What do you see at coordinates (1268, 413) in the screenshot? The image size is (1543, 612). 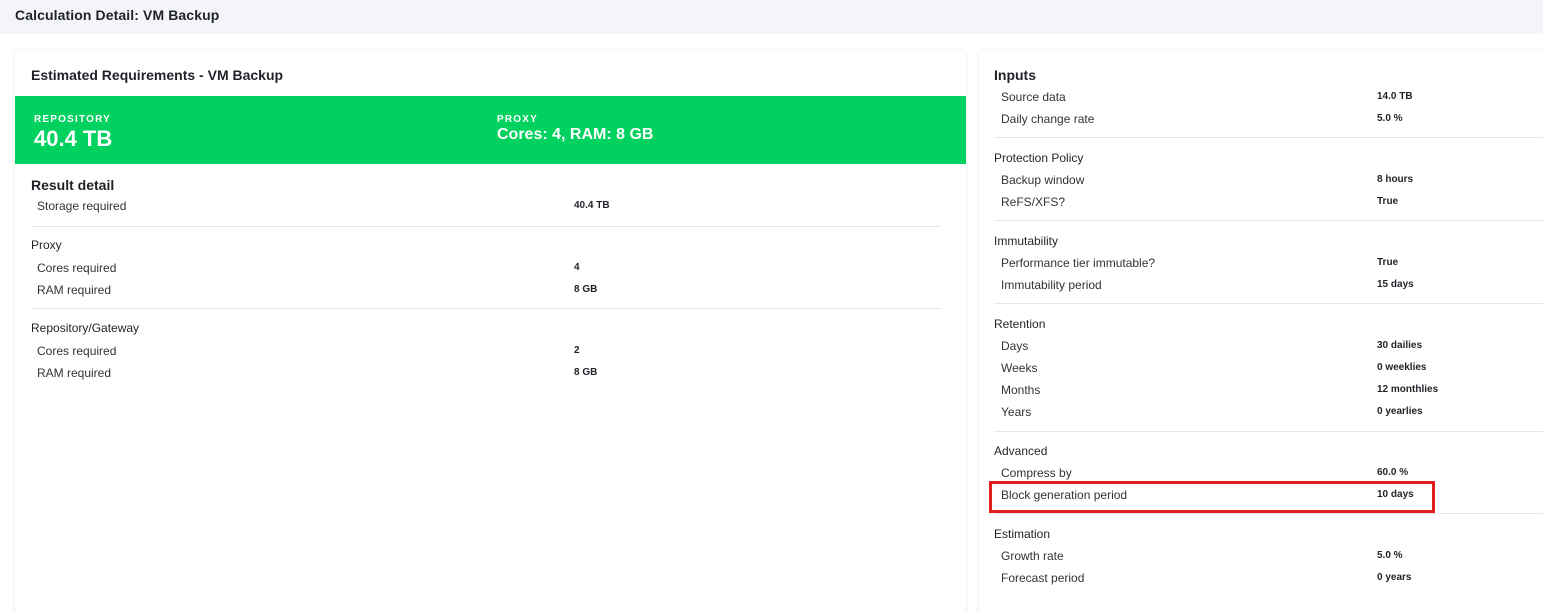 I see `input-row-years: Years 0 yearlies` at bounding box center [1268, 413].